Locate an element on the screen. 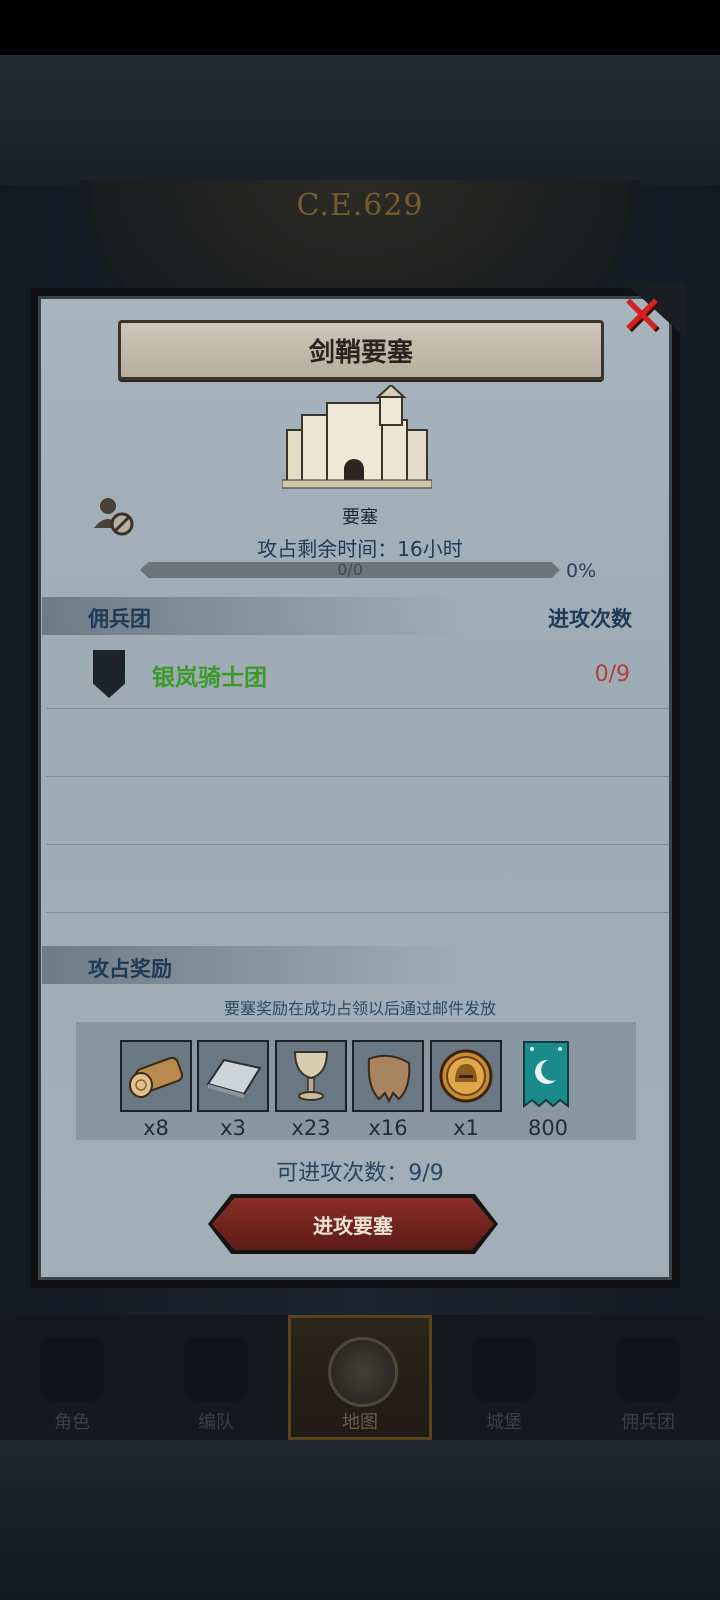 This screenshot has height=1600, width=720. dialog-title-banner: 剑鞘要塞 is located at coordinates (361, 350).